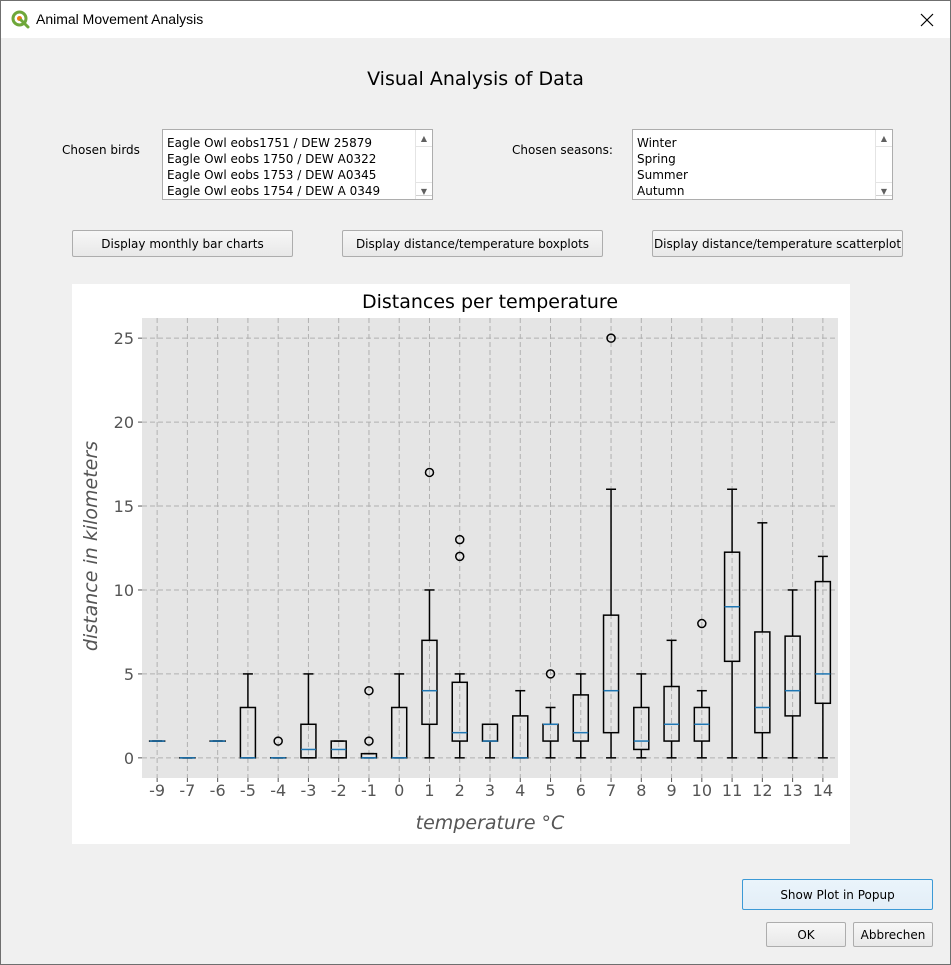  Describe the element at coordinates (823, 790) in the screenshot. I see `x-tick-label: 14` at that location.